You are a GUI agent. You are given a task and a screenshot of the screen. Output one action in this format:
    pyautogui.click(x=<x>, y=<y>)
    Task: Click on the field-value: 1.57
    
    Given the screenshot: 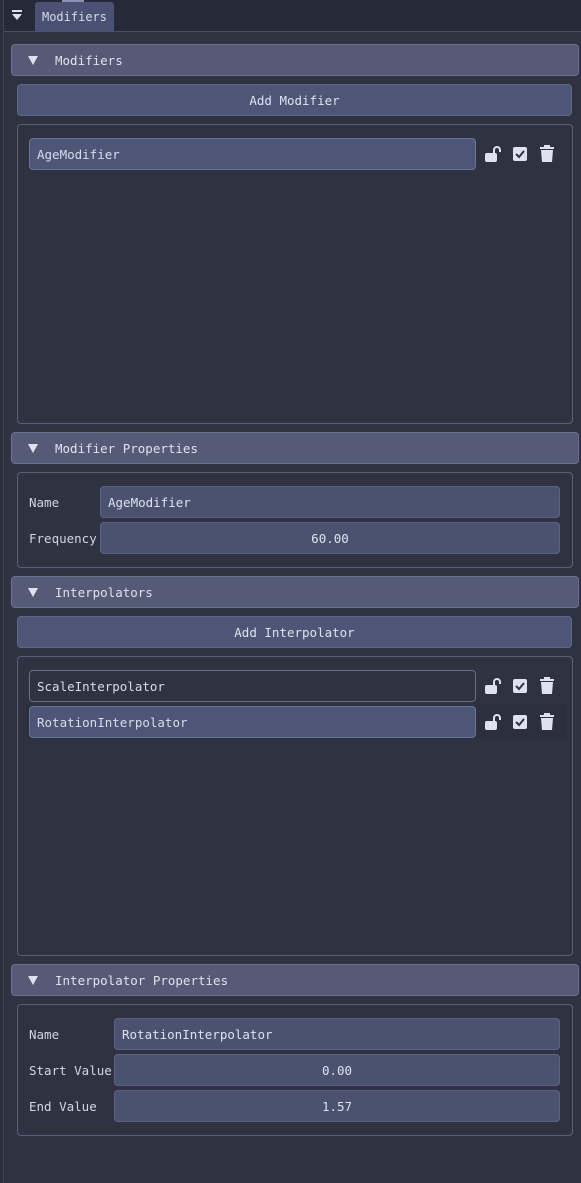 What is the action you would take?
    pyautogui.click(x=337, y=1106)
    